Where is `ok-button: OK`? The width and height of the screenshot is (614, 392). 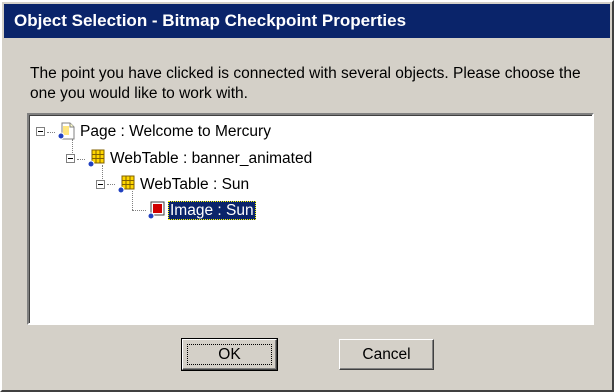
ok-button: OK is located at coordinates (229, 354).